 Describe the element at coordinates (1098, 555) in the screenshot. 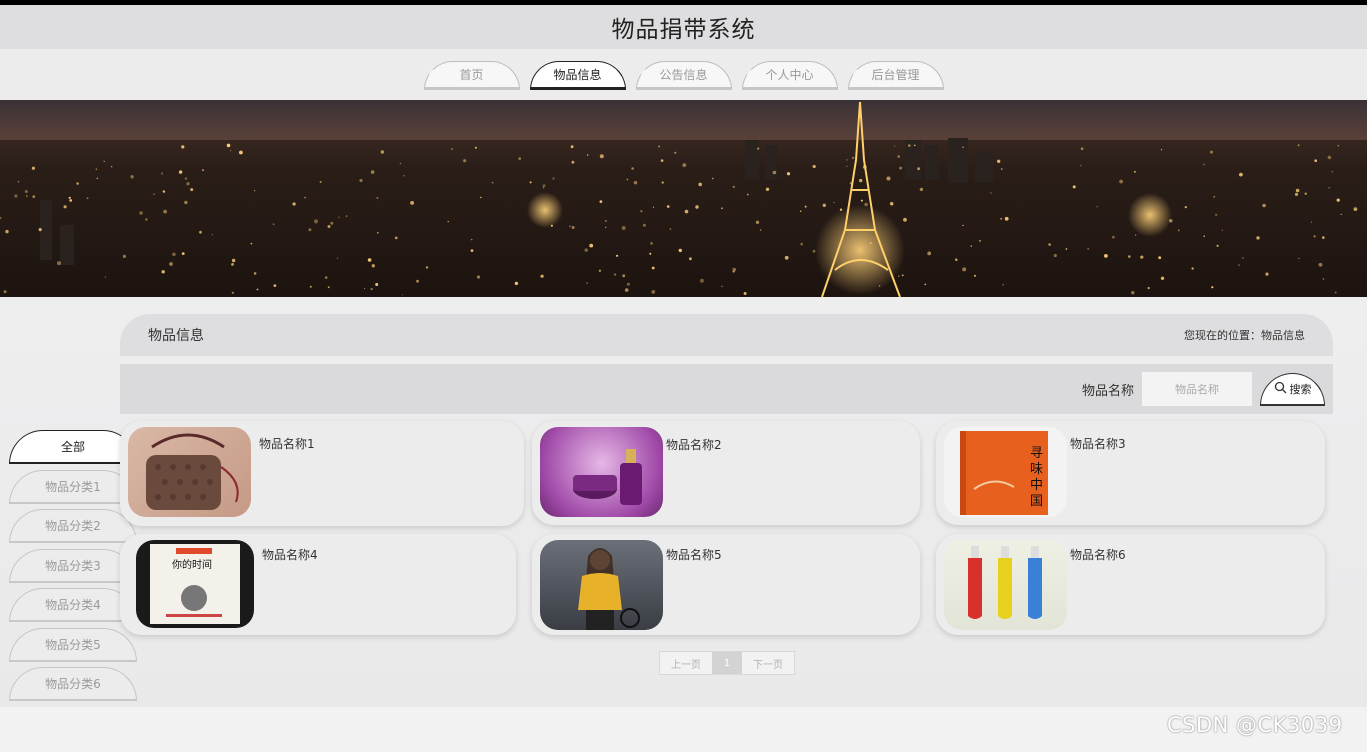

I see `item-name: 物品名称6` at that location.